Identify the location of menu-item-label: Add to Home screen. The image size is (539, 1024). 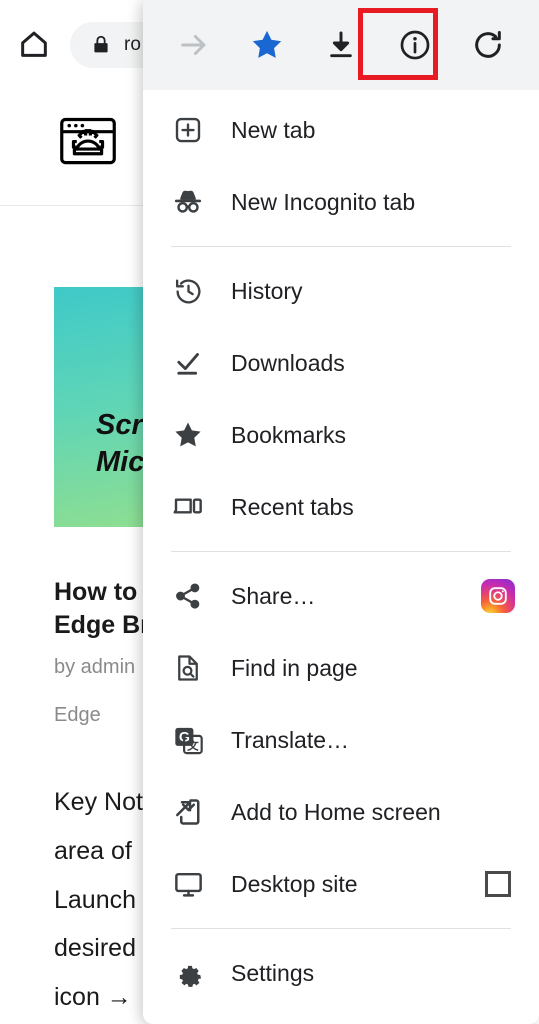
(336, 811).